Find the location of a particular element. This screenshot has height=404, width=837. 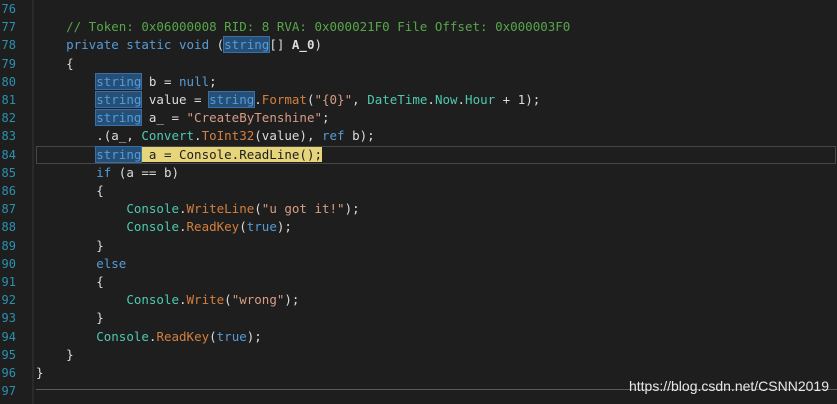

line-number: 76 is located at coordinates (8, 9).